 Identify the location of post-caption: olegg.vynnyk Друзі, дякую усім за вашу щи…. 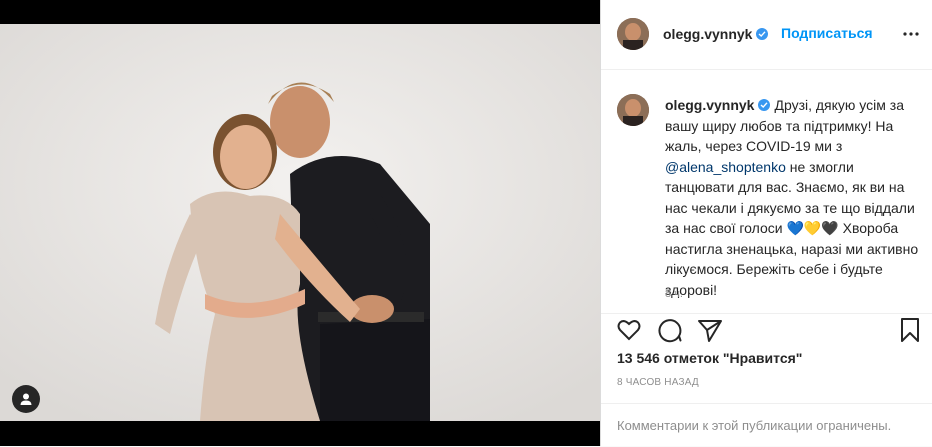
(792, 197).